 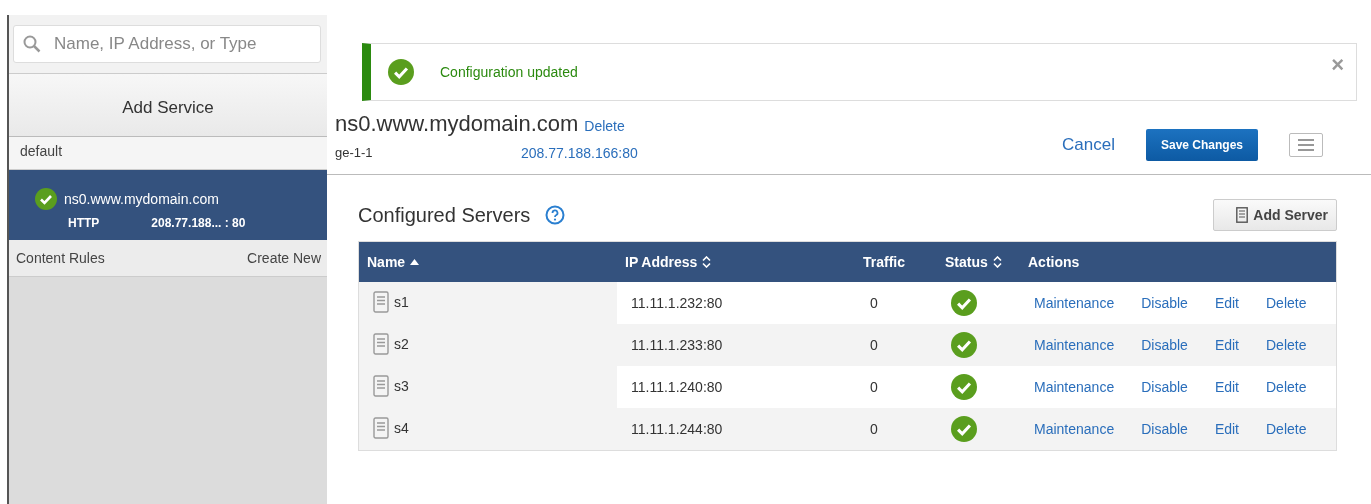 What do you see at coordinates (661, 262) in the screenshot?
I see `column-header: IP Address` at bounding box center [661, 262].